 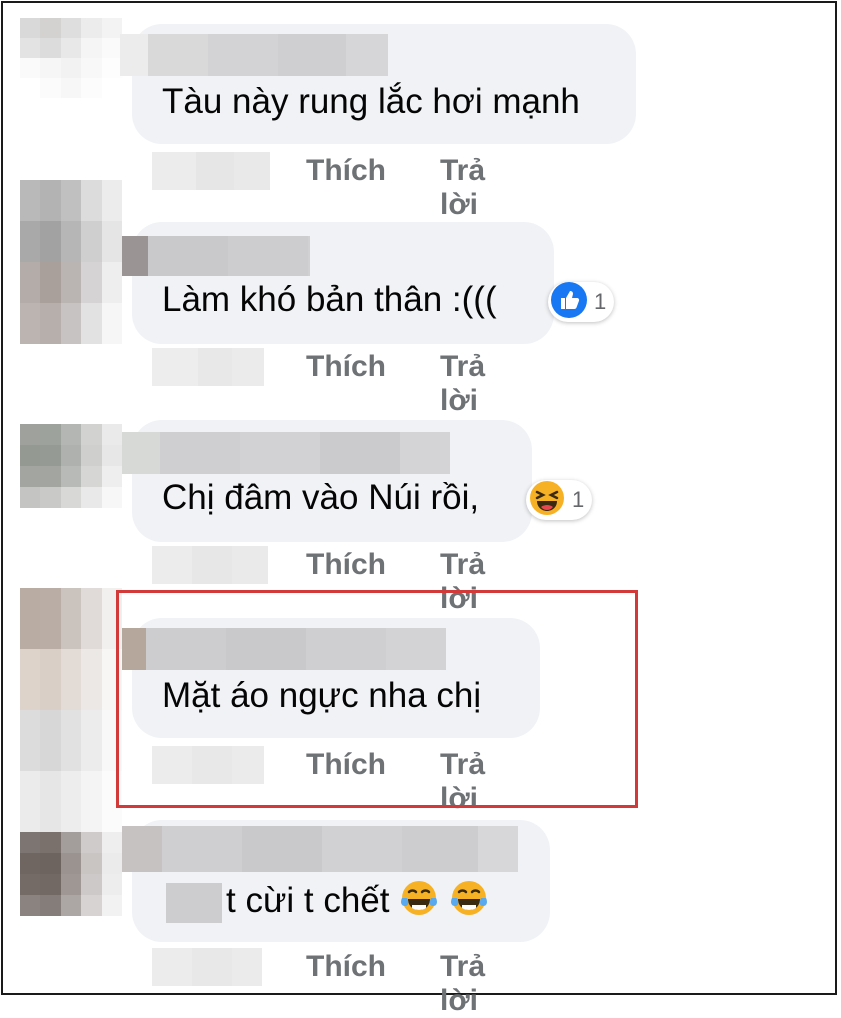 I want to click on comment-bubble: Làm khó bản thân :(((, so click(x=338, y=283).